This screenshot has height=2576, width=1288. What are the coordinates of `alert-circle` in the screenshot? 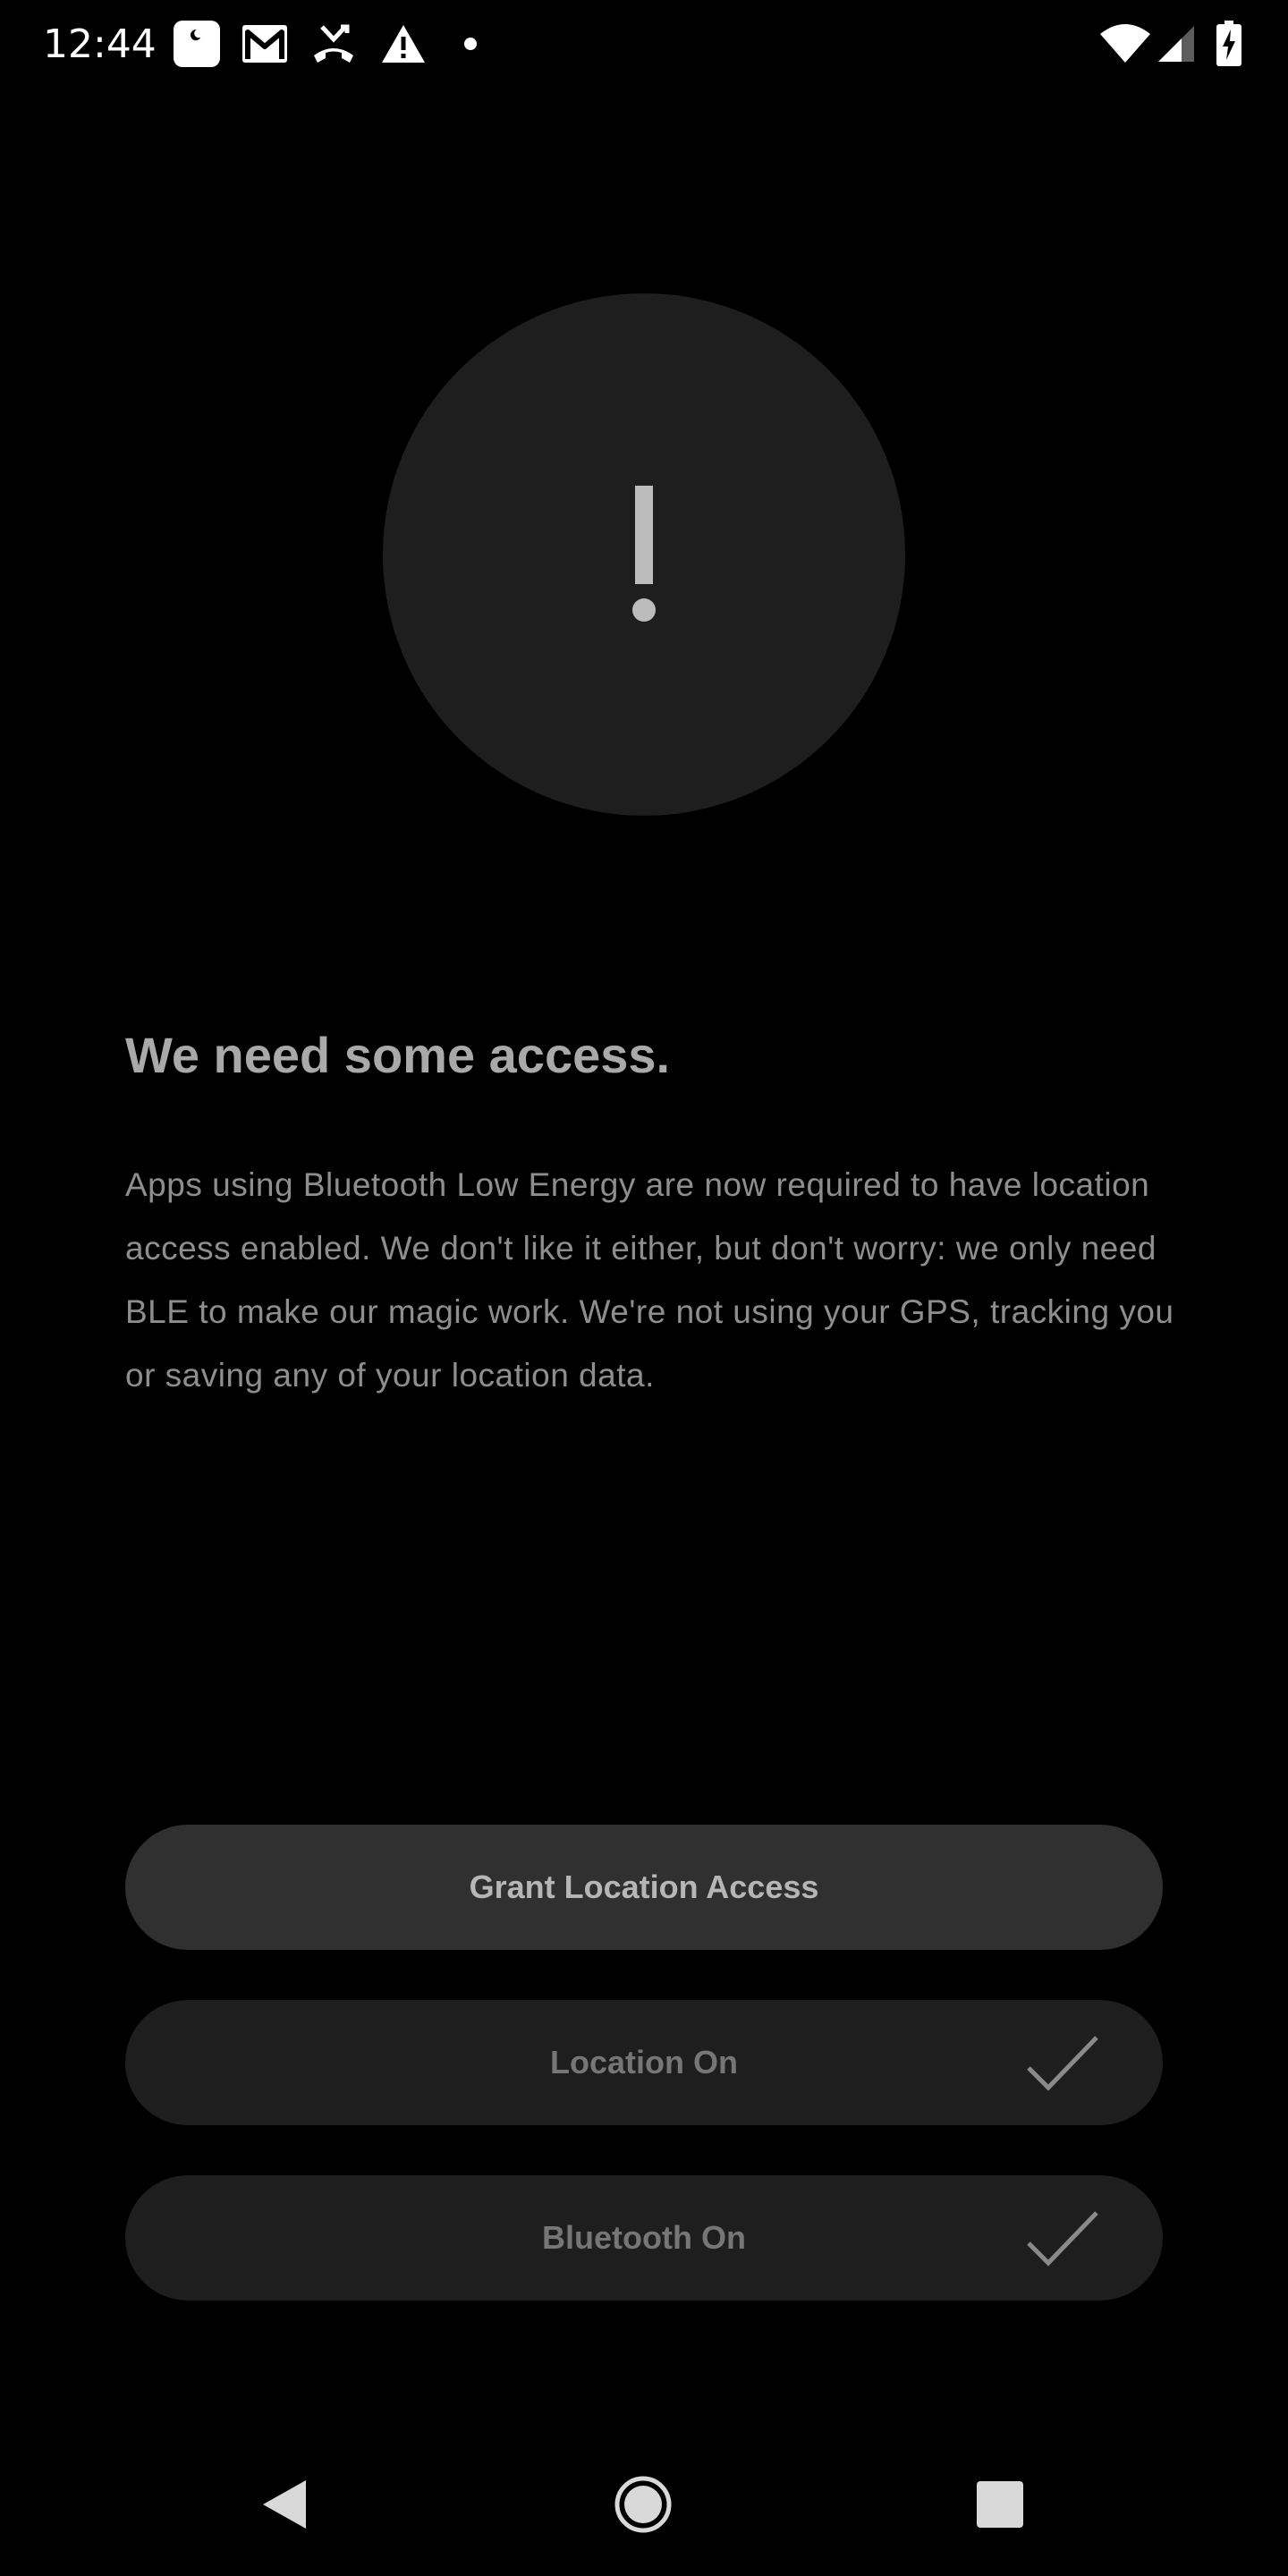 It's located at (644, 554).